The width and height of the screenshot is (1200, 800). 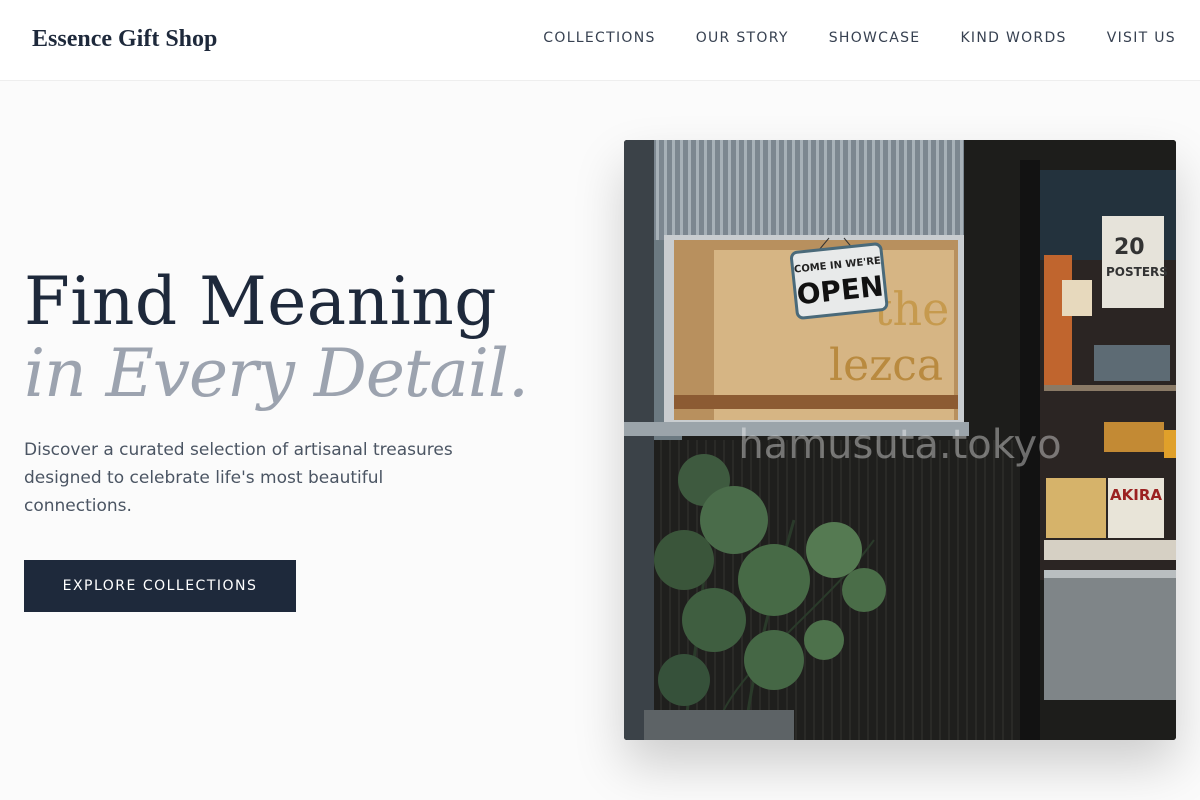 I want to click on nav-kind-words: KIND WORDS, so click(x=1013, y=38).